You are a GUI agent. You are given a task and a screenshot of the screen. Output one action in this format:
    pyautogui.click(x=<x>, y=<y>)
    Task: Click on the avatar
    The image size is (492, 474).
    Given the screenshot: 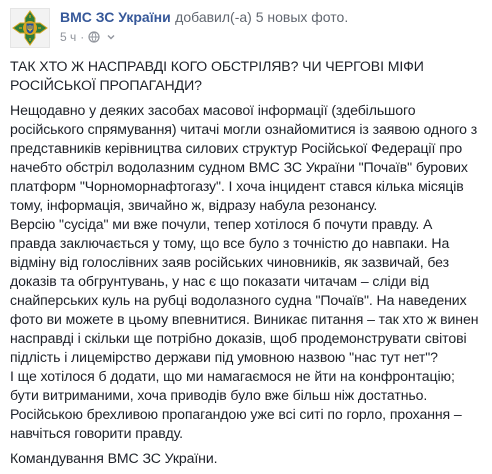 What is the action you would take?
    pyautogui.click(x=30, y=28)
    